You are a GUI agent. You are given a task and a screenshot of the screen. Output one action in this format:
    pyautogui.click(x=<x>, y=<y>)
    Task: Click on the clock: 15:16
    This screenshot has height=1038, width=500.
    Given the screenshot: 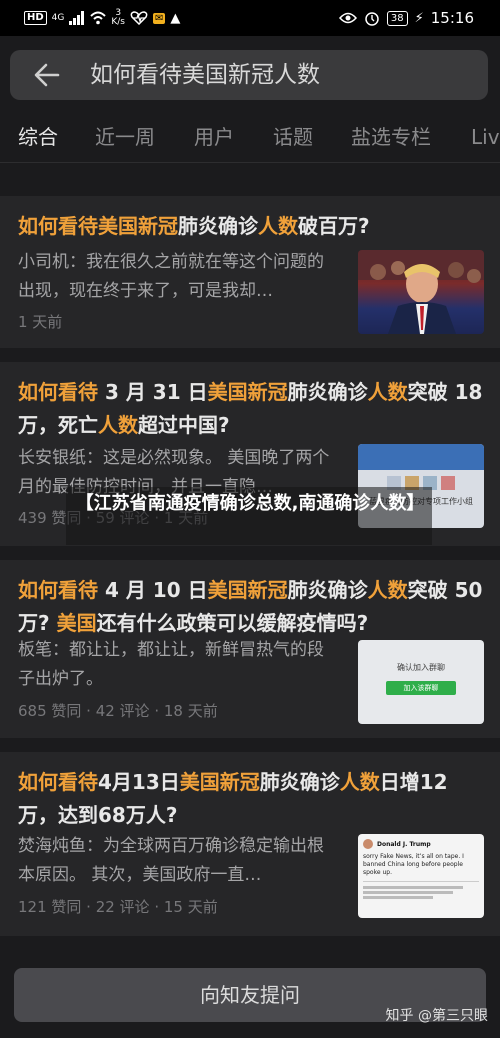 What is the action you would take?
    pyautogui.click(x=452, y=18)
    